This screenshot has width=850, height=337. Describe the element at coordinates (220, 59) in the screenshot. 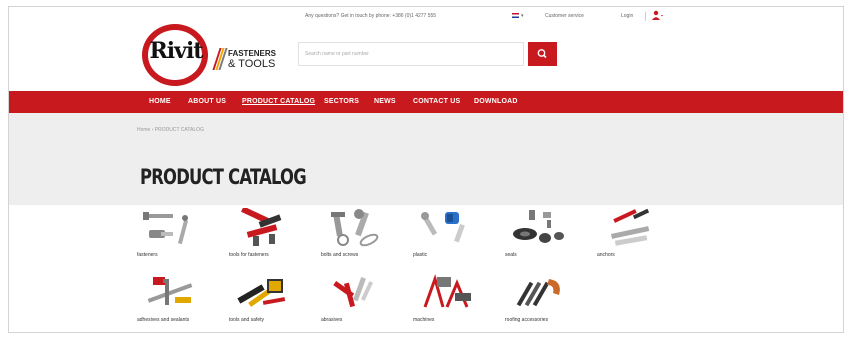

I see `logo-stripes` at that location.